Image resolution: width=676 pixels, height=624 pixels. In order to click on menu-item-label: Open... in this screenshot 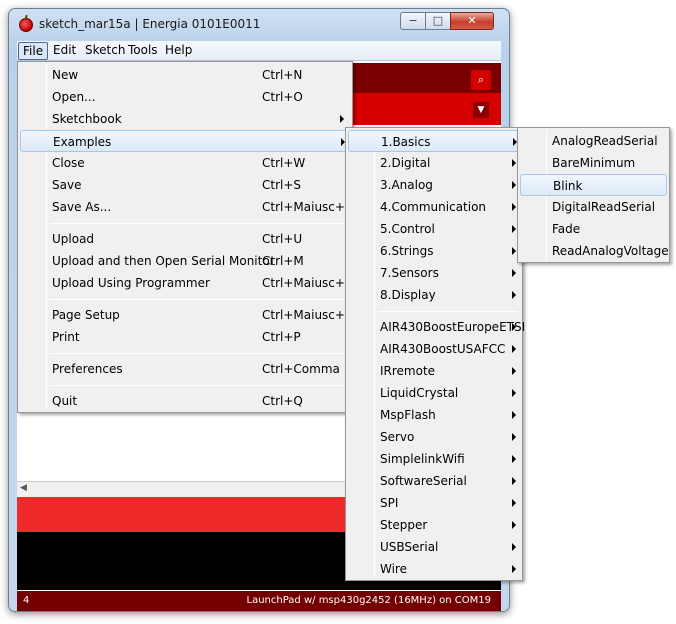, I will do `click(74, 97)`.